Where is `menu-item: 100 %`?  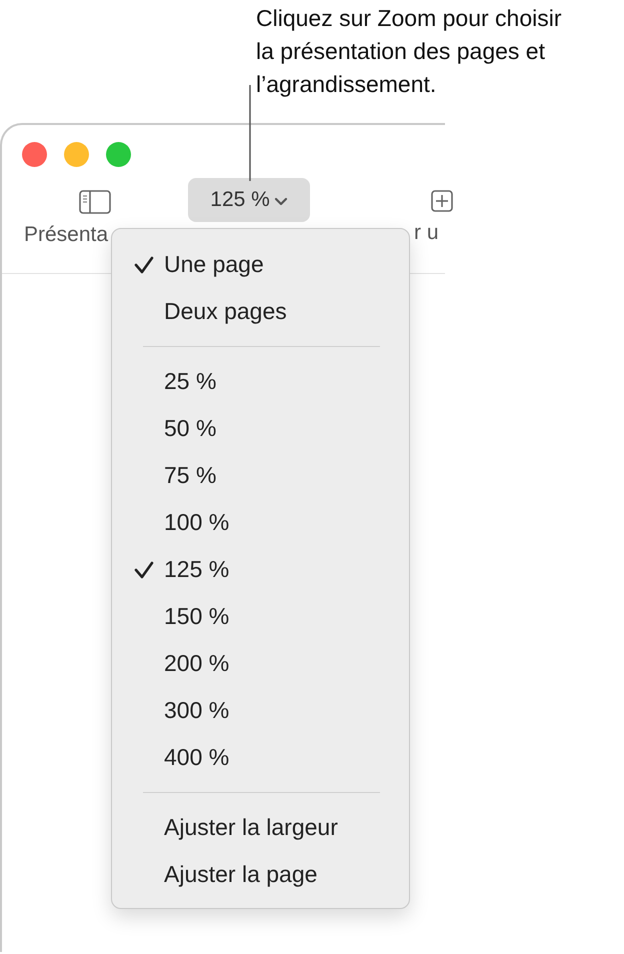 menu-item: 100 % is located at coordinates (197, 522).